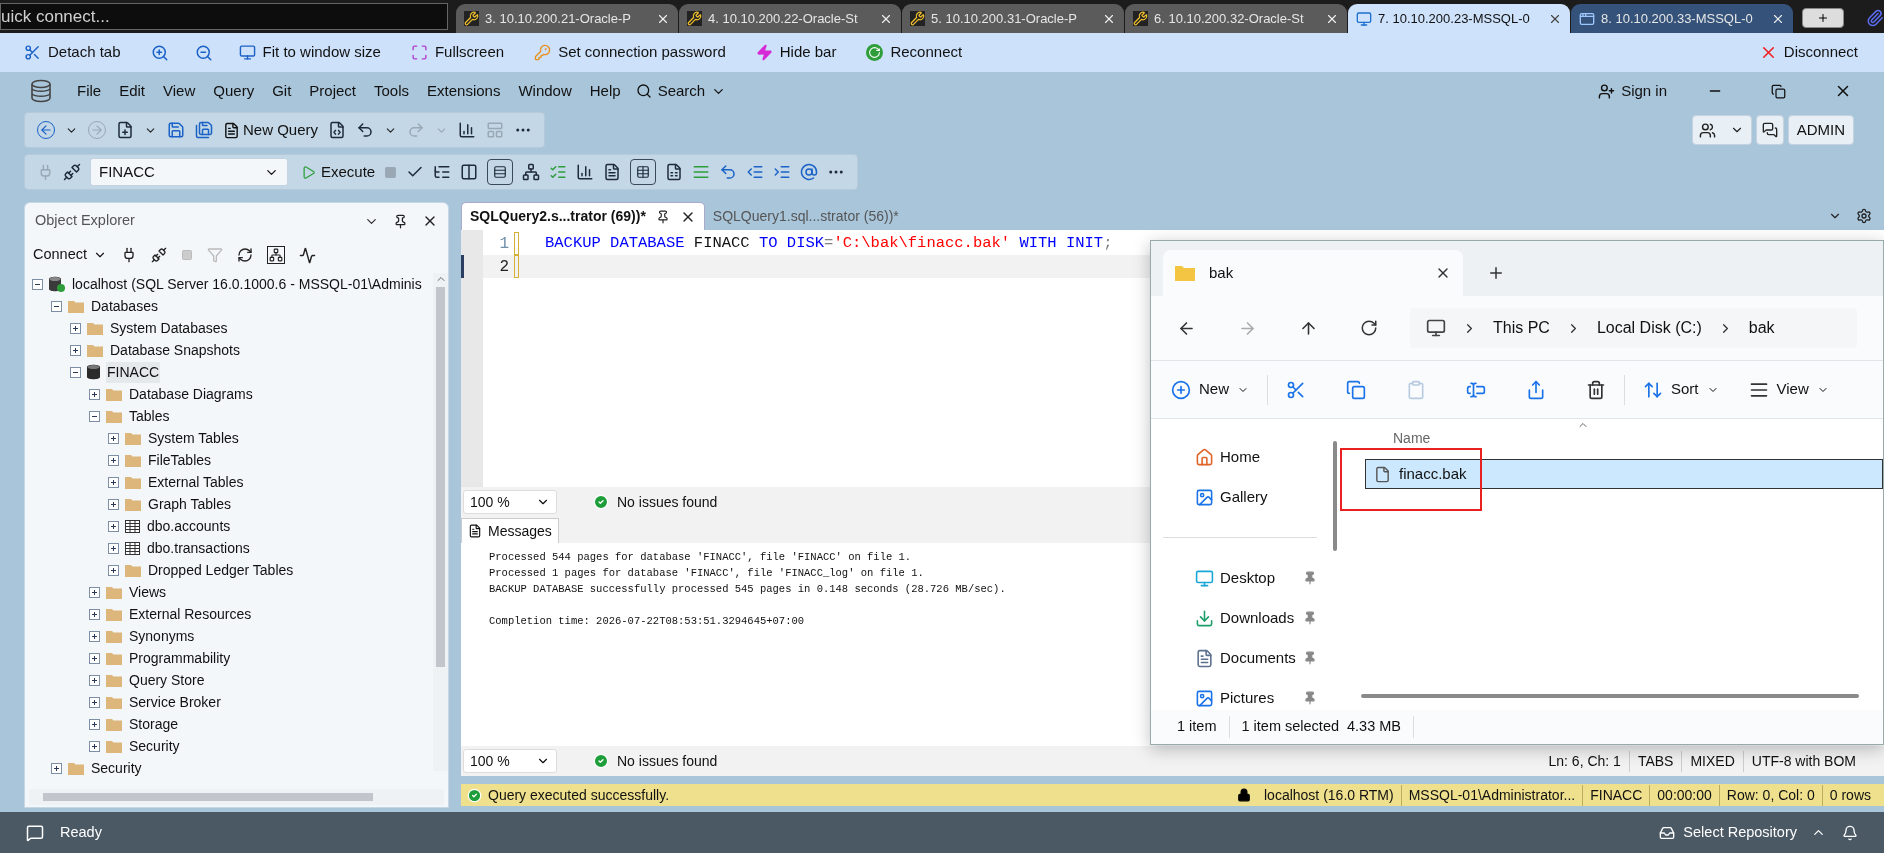  What do you see at coordinates (1808, 52) in the screenshot?
I see `disconnect-button: Disconnect` at bounding box center [1808, 52].